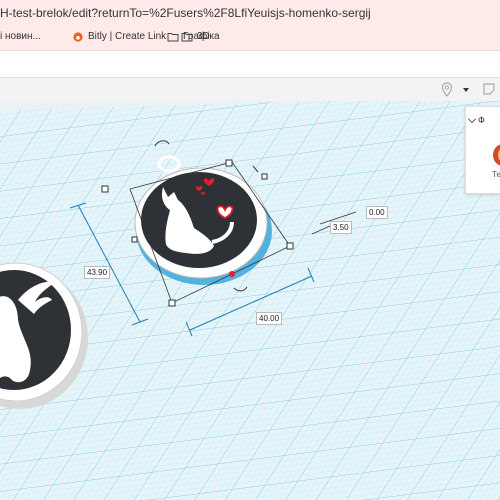  I want to click on app-header, so click(250, 64).